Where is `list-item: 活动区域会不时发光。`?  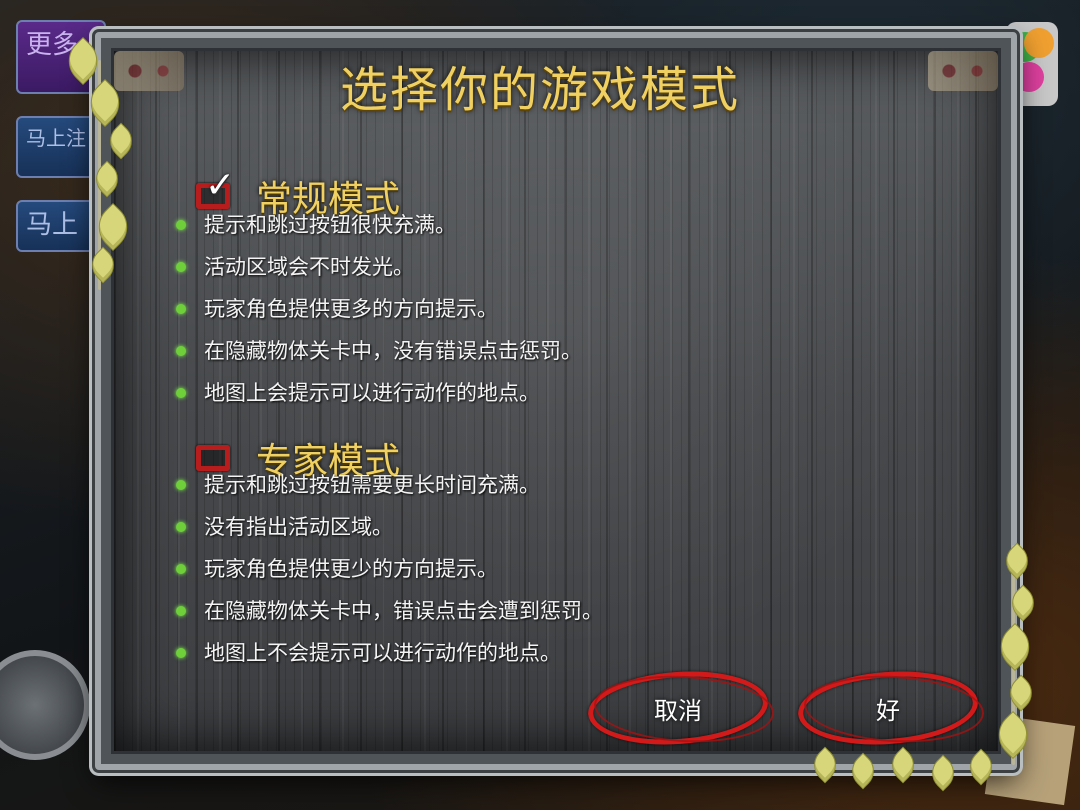 list-item: 活动区域会不时发光。 is located at coordinates (379, 267).